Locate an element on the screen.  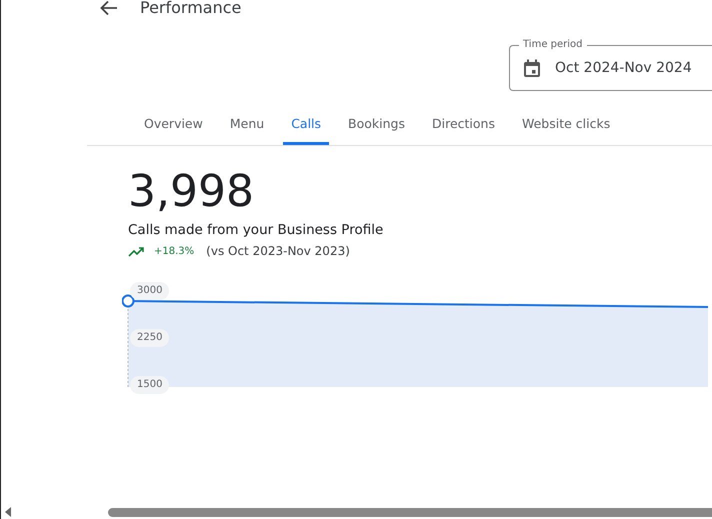
page-title: Performance is located at coordinates (191, 8).